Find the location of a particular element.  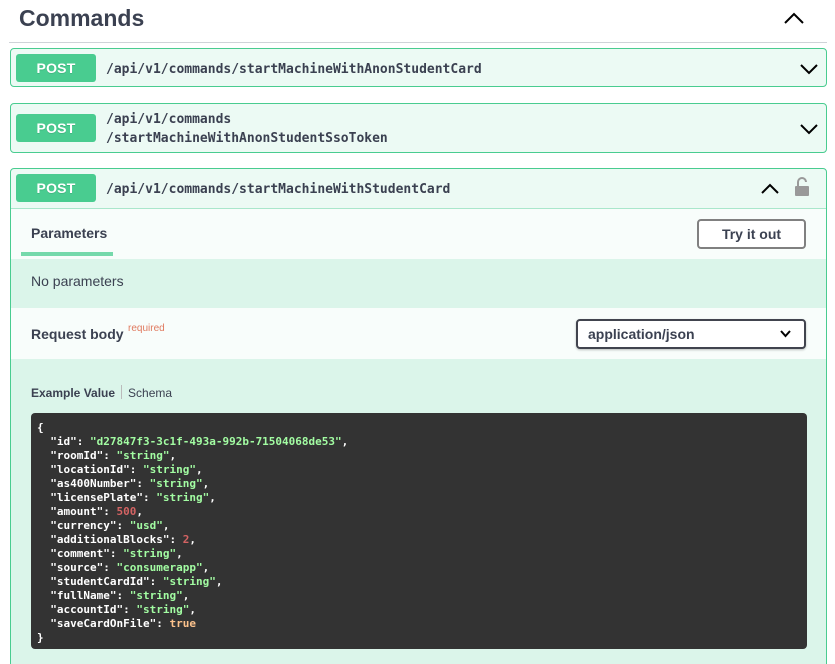

json-key: "saveCardOnFile" is located at coordinates (103, 623).